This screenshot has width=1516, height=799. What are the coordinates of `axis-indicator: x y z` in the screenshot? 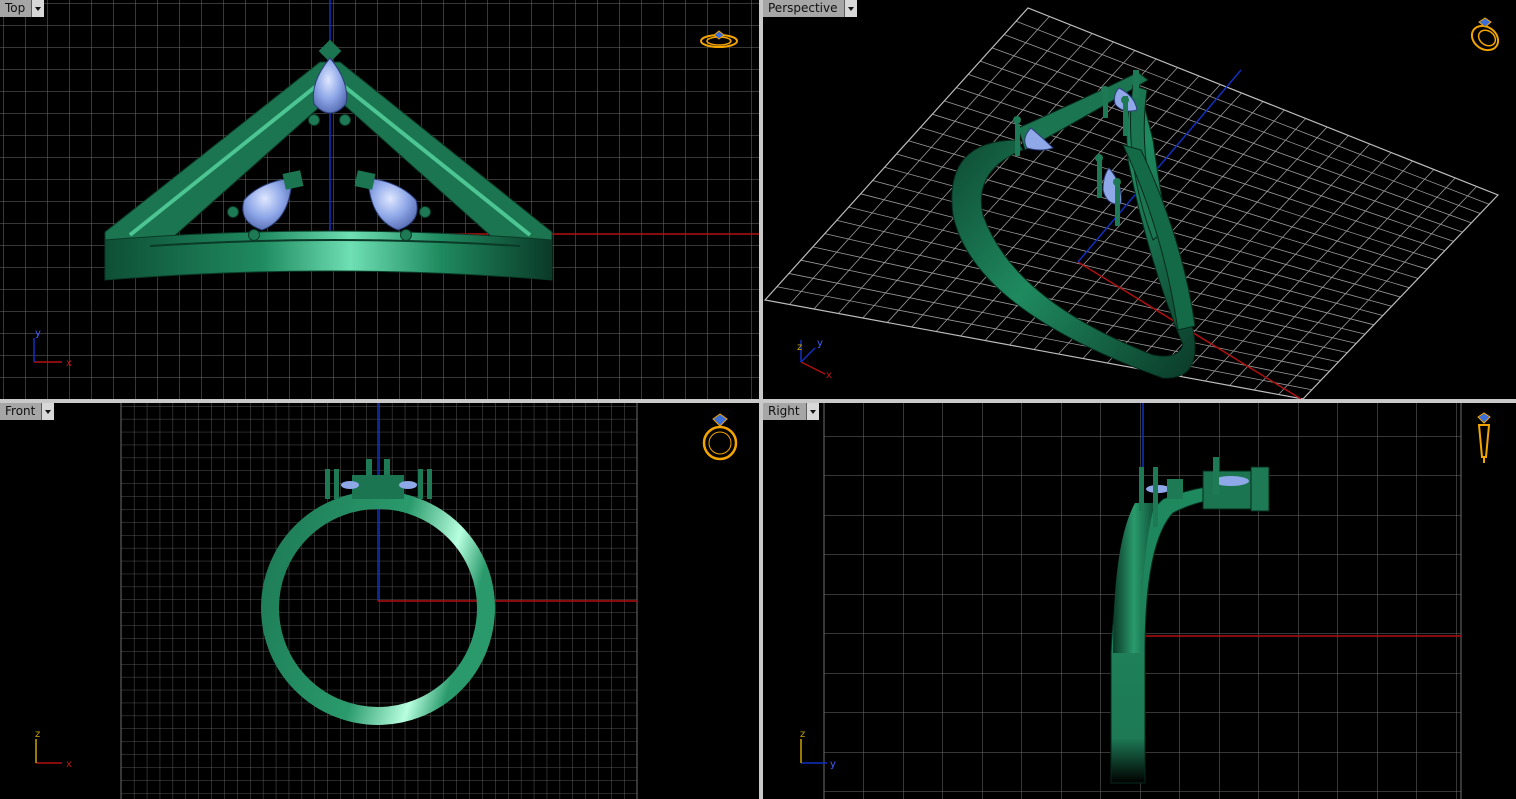 It's located at (814, 359).